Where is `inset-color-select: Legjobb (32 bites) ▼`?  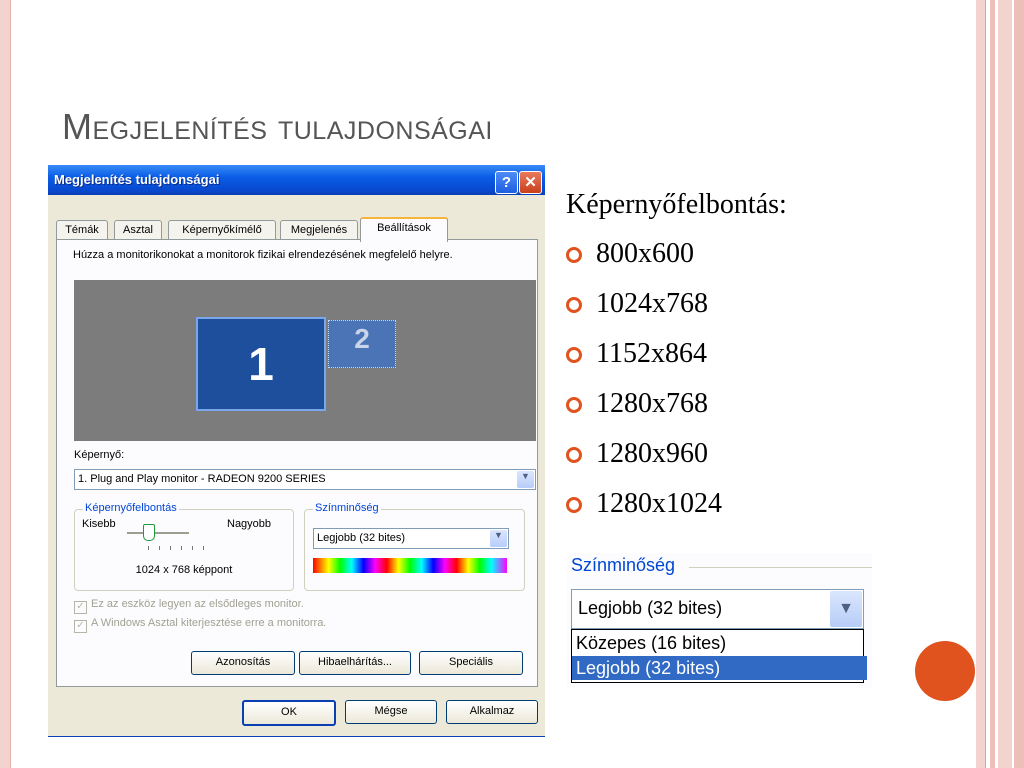
inset-color-select: Legjobb (32 bites) ▼ is located at coordinates (717, 609).